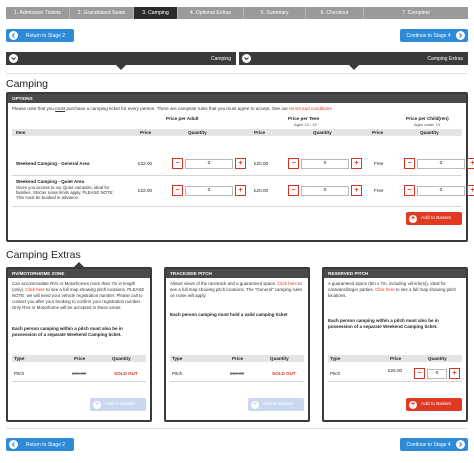 This screenshot has height=463, width=474. What do you see at coordinates (121, 67) in the screenshot?
I see `pointer-arrow` at bounding box center [121, 67].